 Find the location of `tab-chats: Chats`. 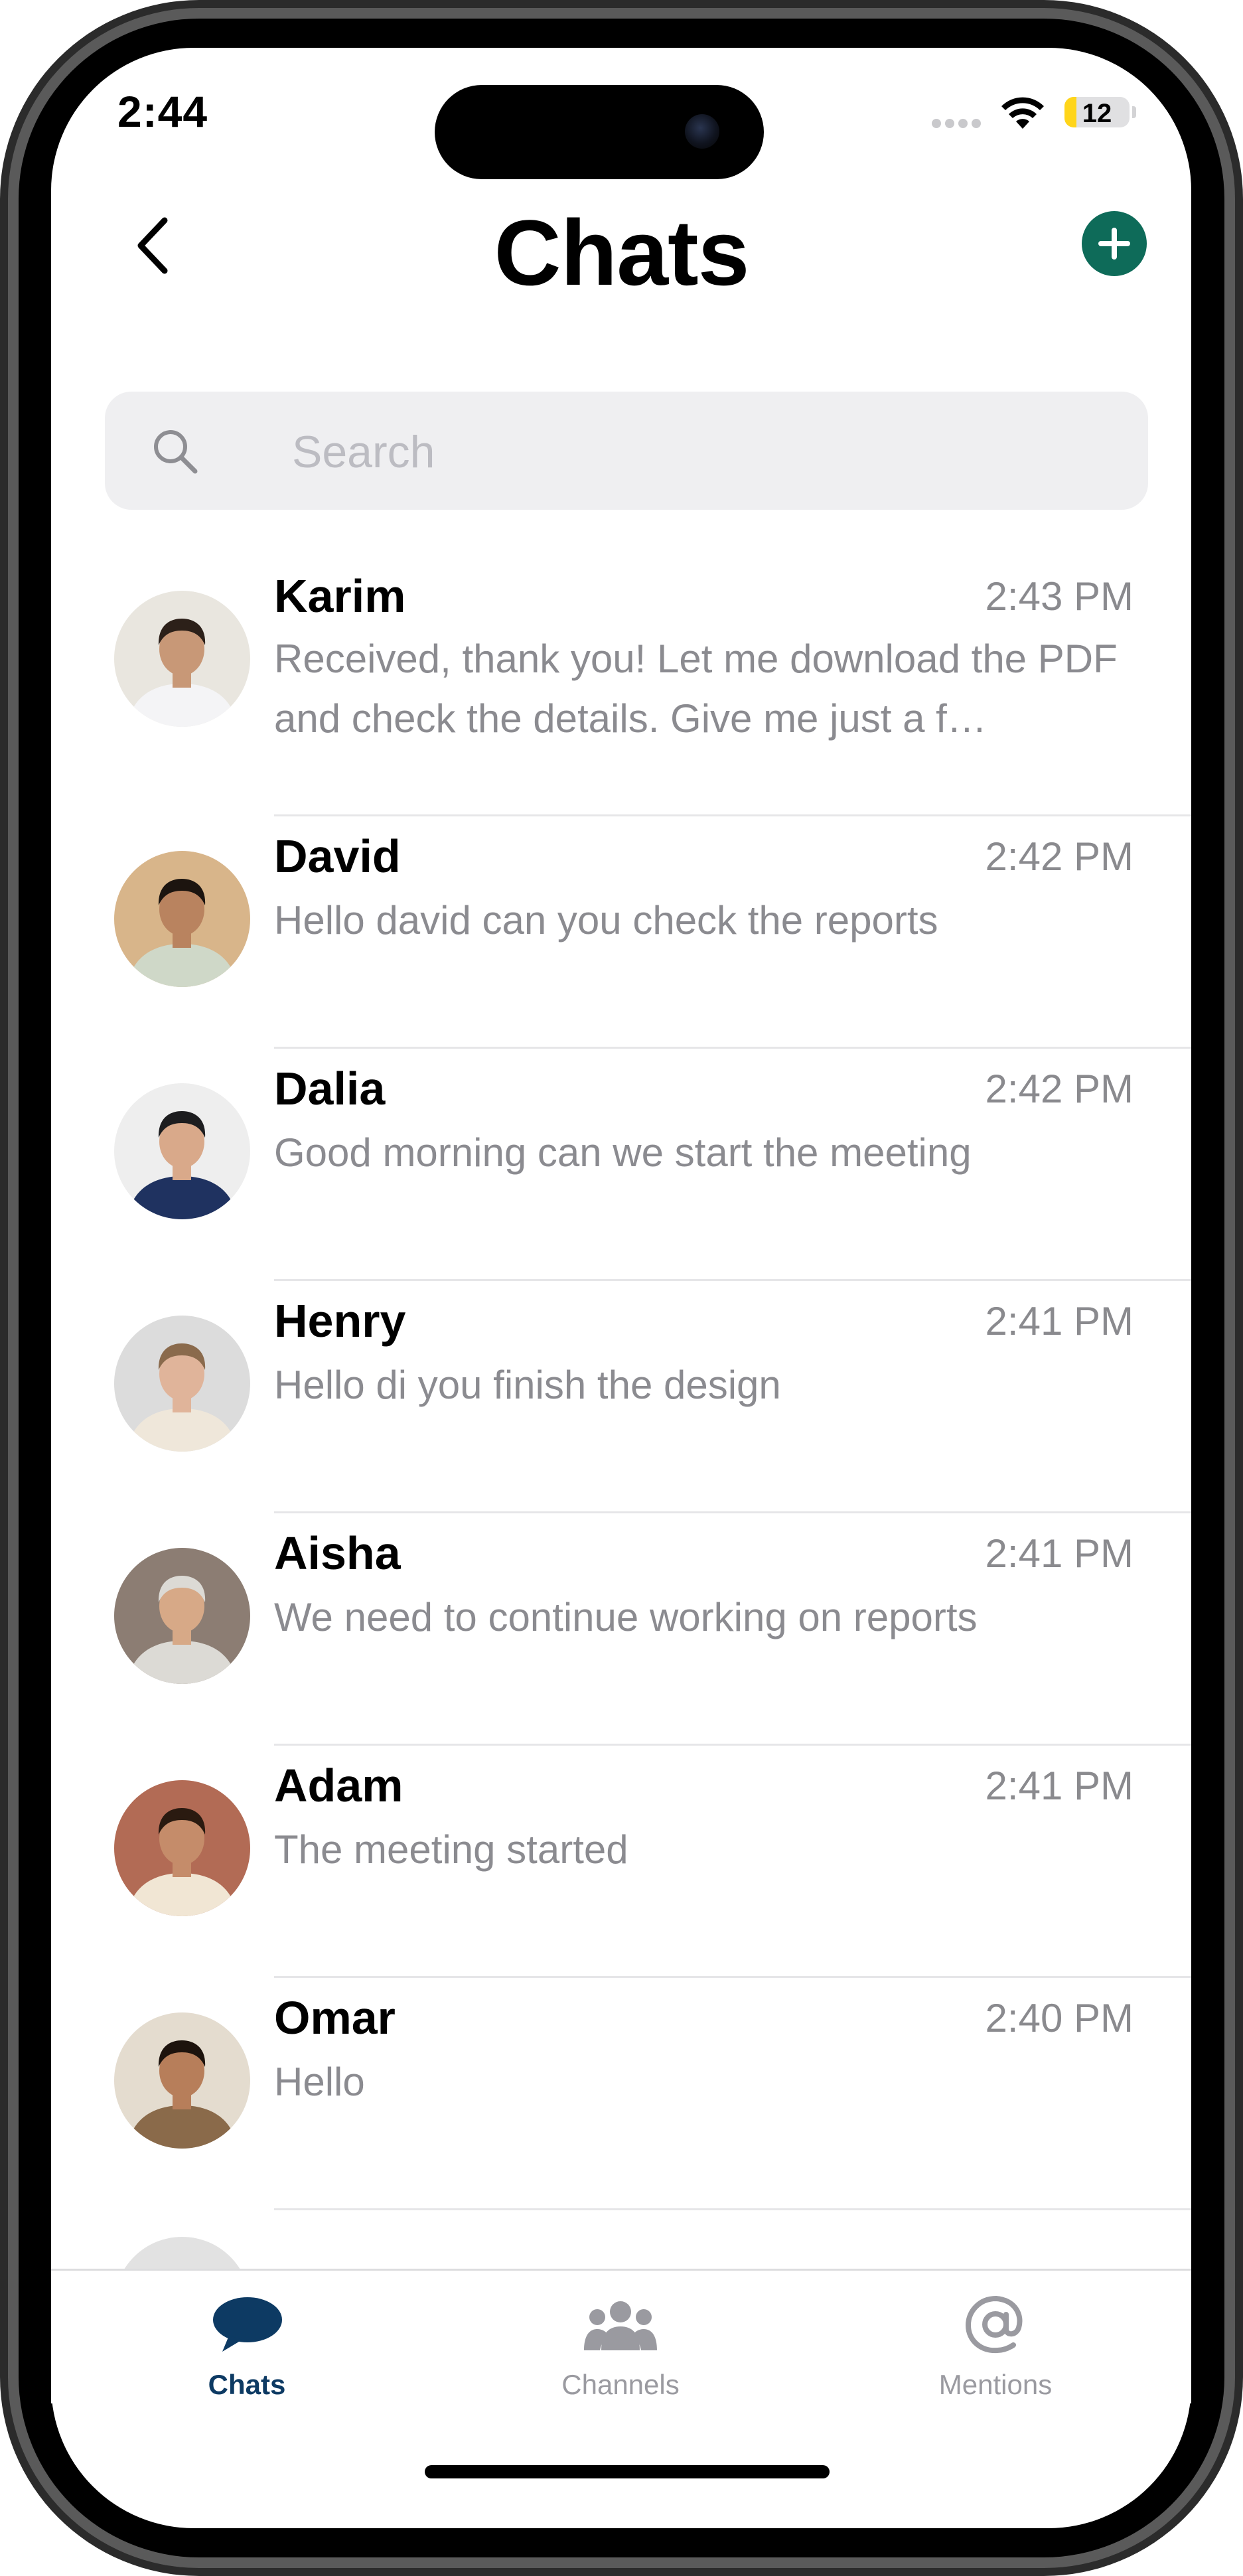

tab-chats: Chats is located at coordinates (247, 2337).